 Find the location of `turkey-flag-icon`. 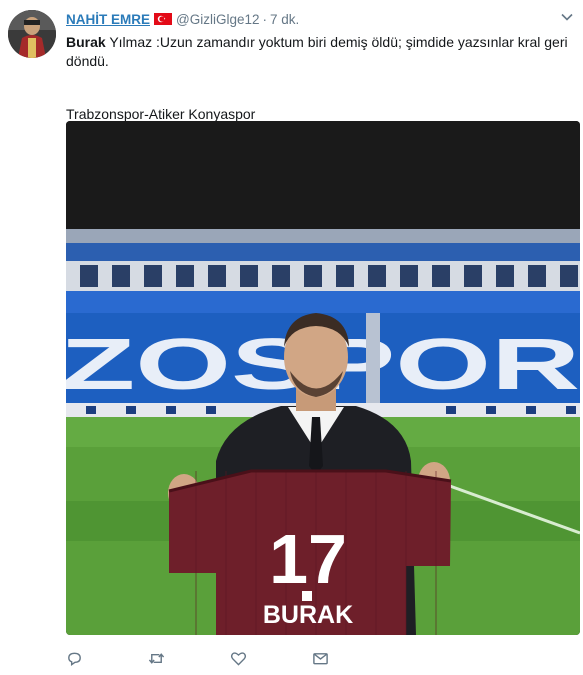

turkey-flag-icon is located at coordinates (163, 19).